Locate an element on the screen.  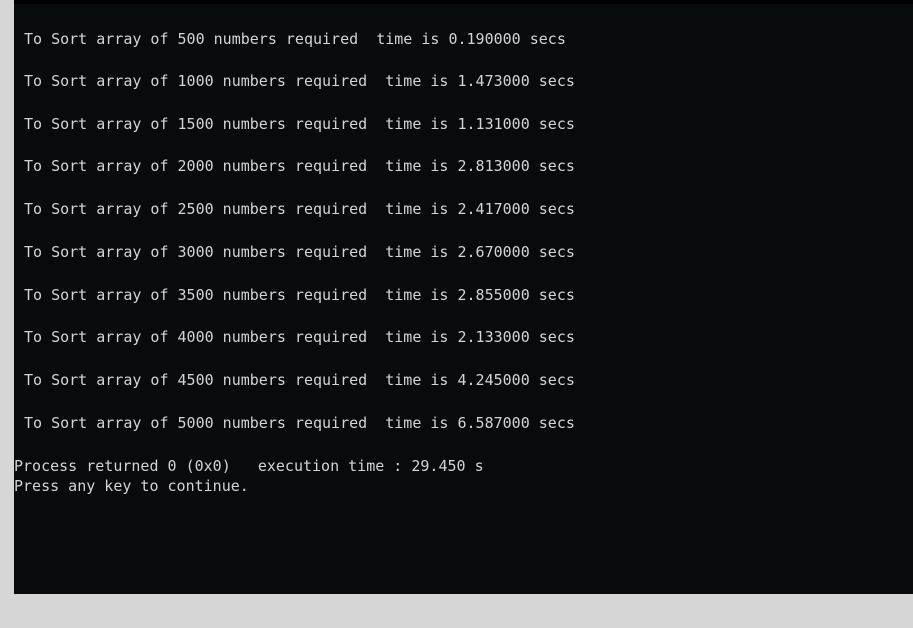
window-frame-left is located at coordinates (7, 314).